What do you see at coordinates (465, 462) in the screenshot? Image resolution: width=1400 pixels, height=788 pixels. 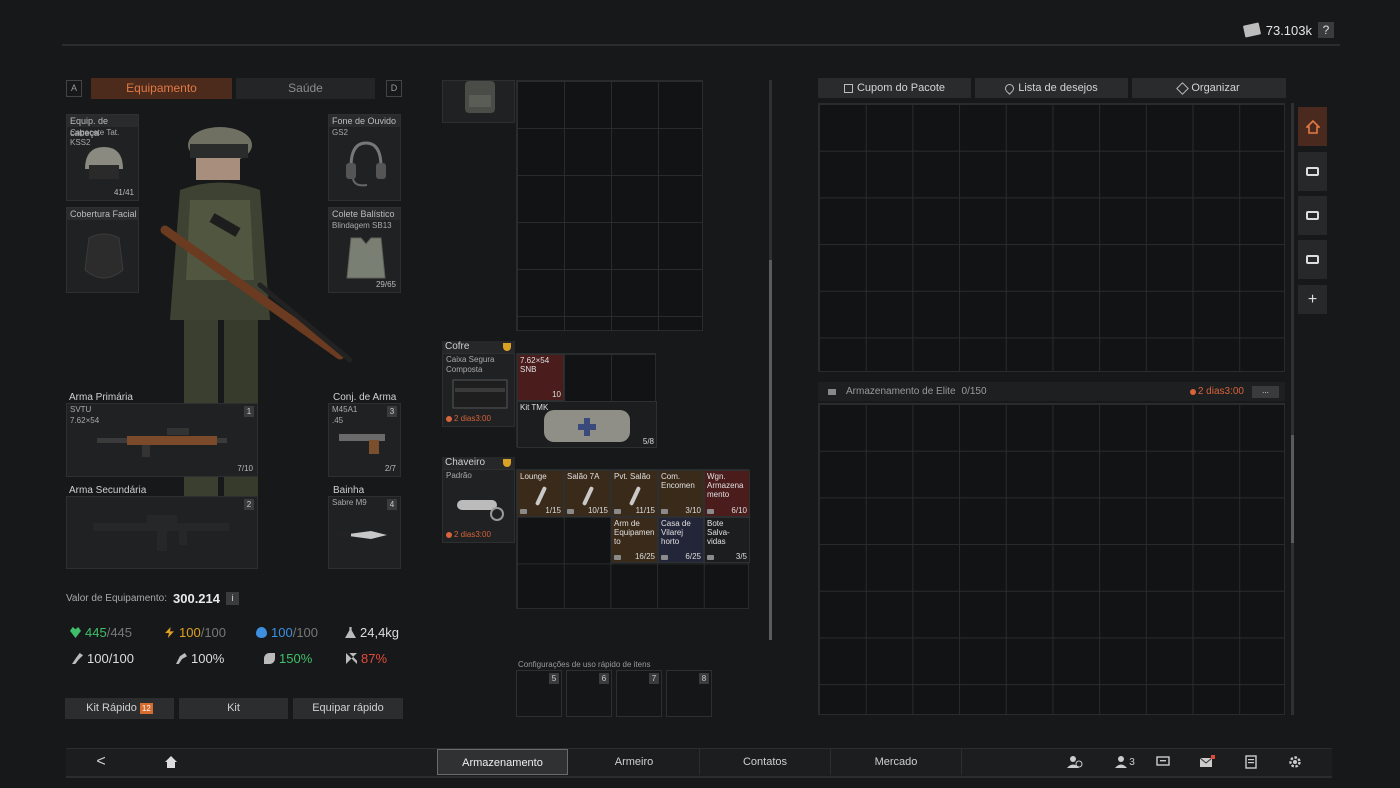 I see `keychain-header-label: Chaveiro` at bounding box center [465, 462].